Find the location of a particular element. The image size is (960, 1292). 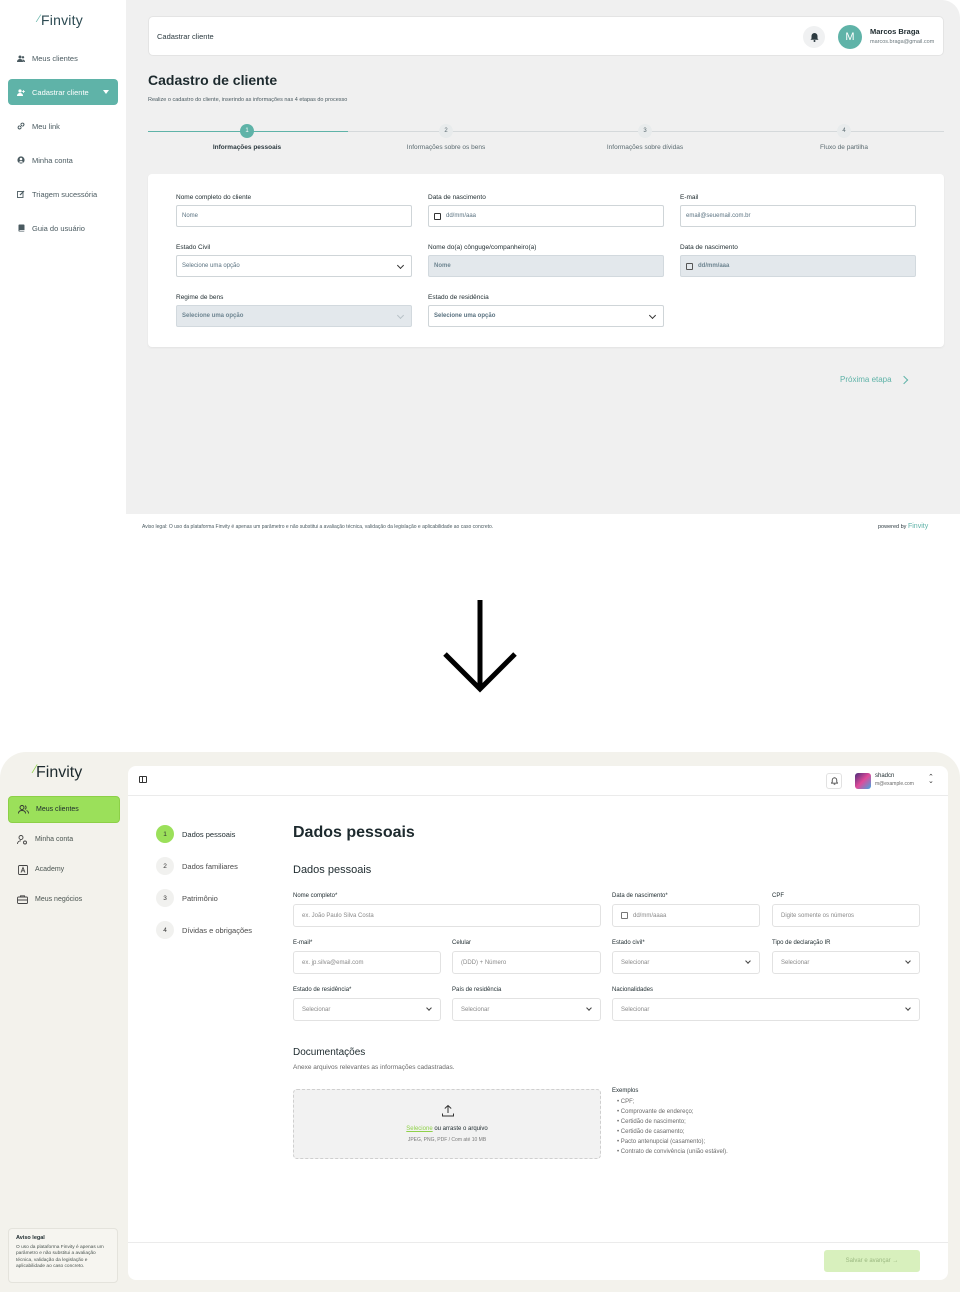

step-1-label: Informações pessoais is located at coordinates (247, 147).